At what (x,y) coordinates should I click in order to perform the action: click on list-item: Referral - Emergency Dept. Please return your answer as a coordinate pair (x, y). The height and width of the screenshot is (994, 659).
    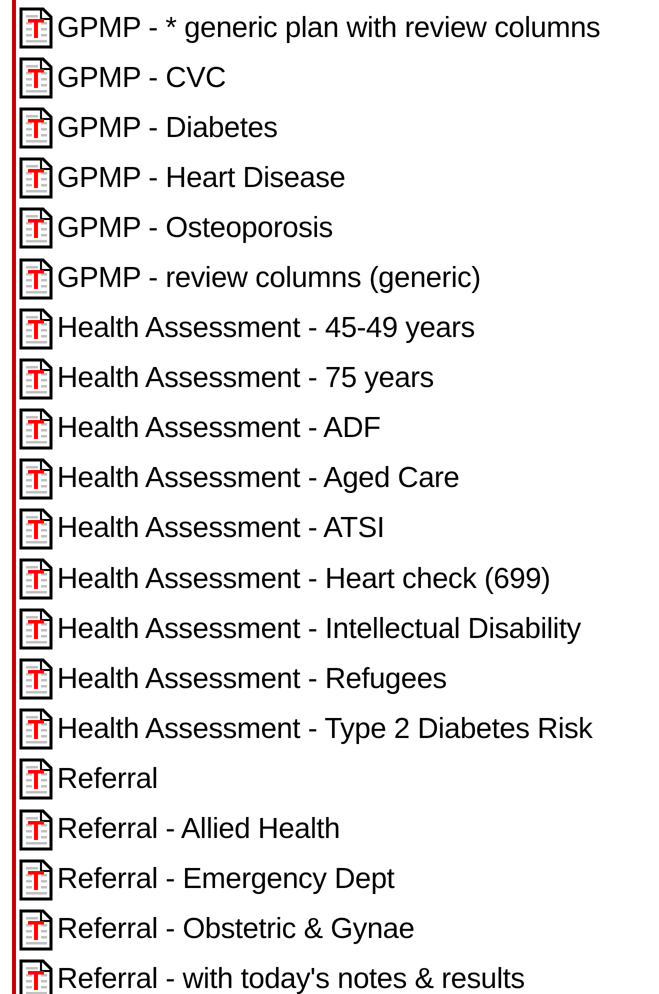
    Looking at the image, I should click on (225, 879).